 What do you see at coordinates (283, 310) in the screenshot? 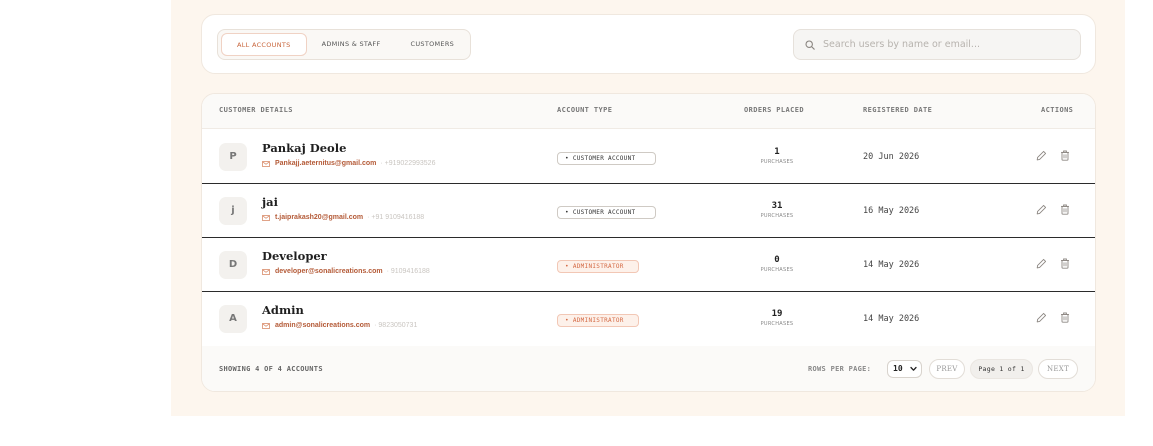
I see `user-name: Admin` at bounding box center [283, 310].